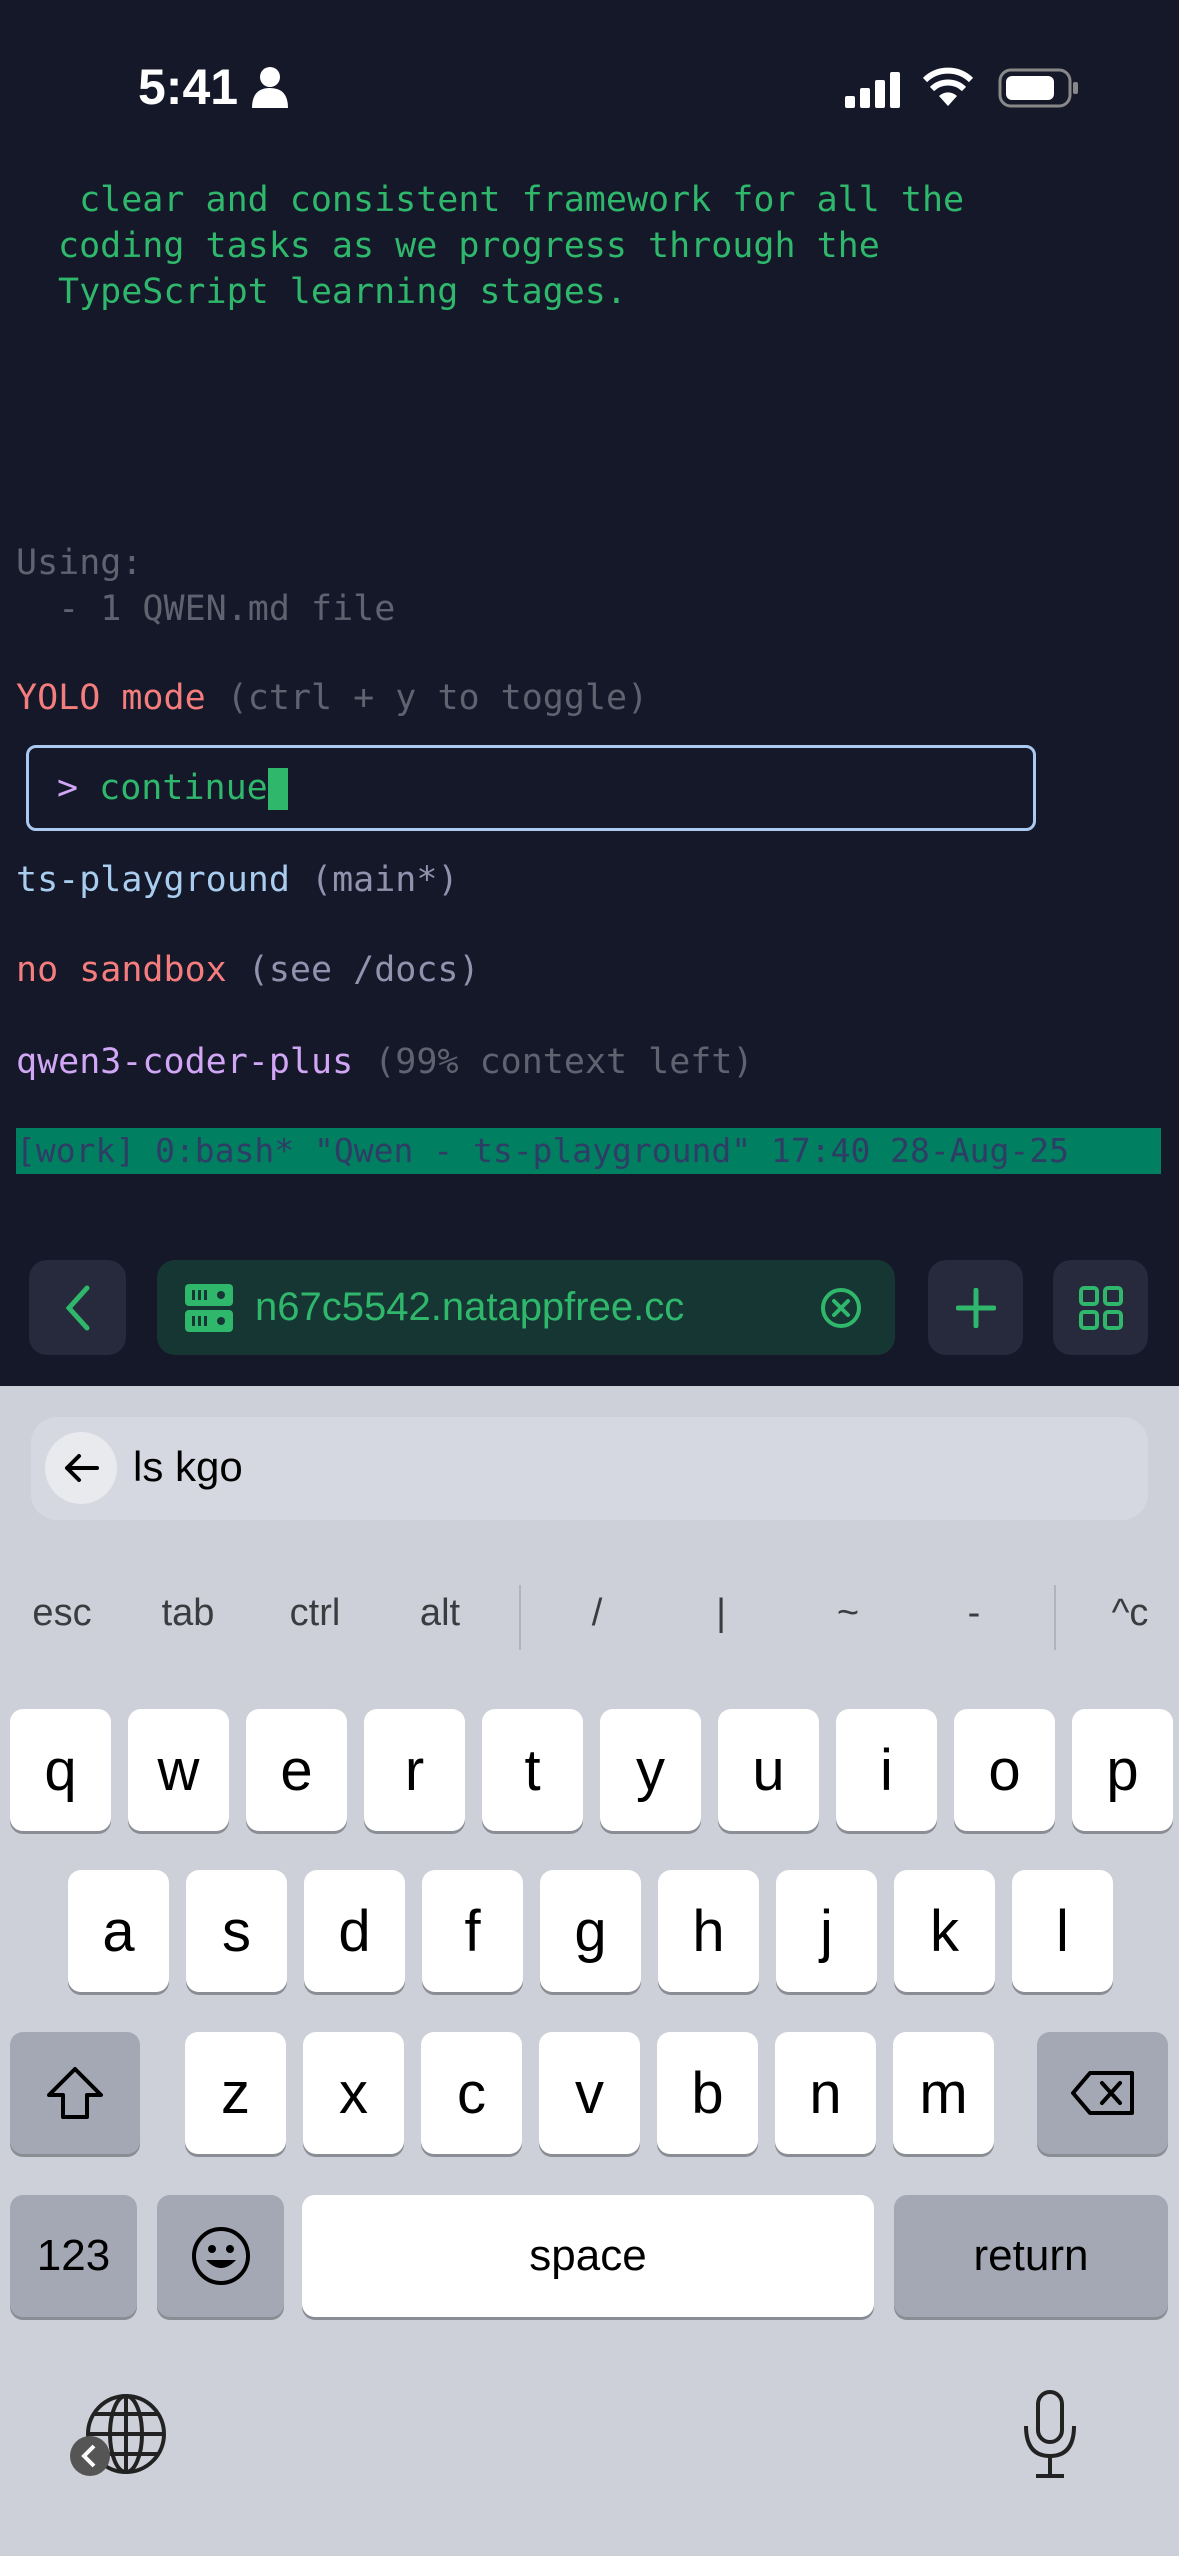  I want to click on letter-key: e, so click(296, 1770).